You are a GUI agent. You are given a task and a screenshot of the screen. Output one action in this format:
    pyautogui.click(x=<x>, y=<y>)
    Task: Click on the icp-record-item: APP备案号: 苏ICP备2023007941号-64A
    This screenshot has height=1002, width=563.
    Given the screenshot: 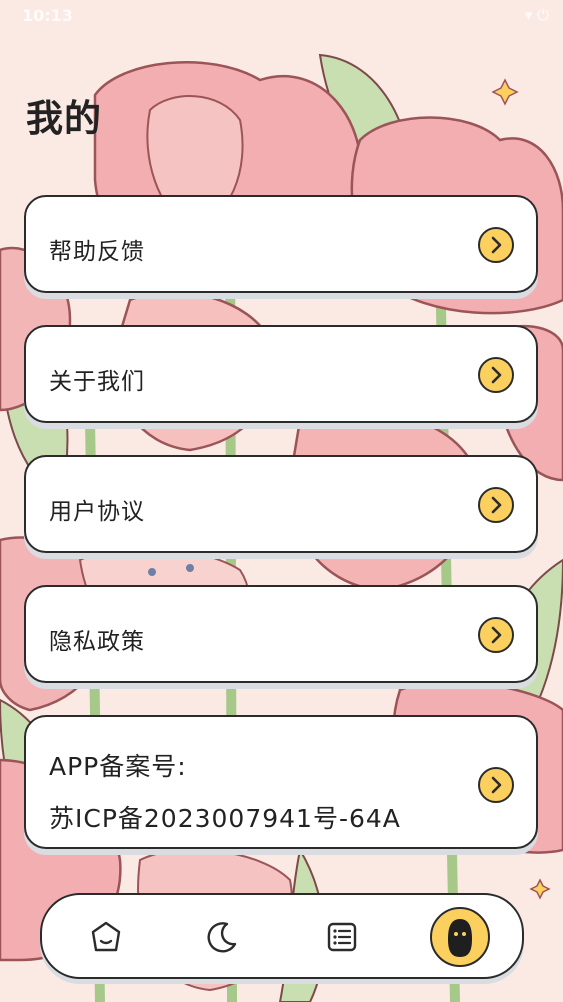 What is the action you would take?
    pyautogui.click(x=281, y=782)
    